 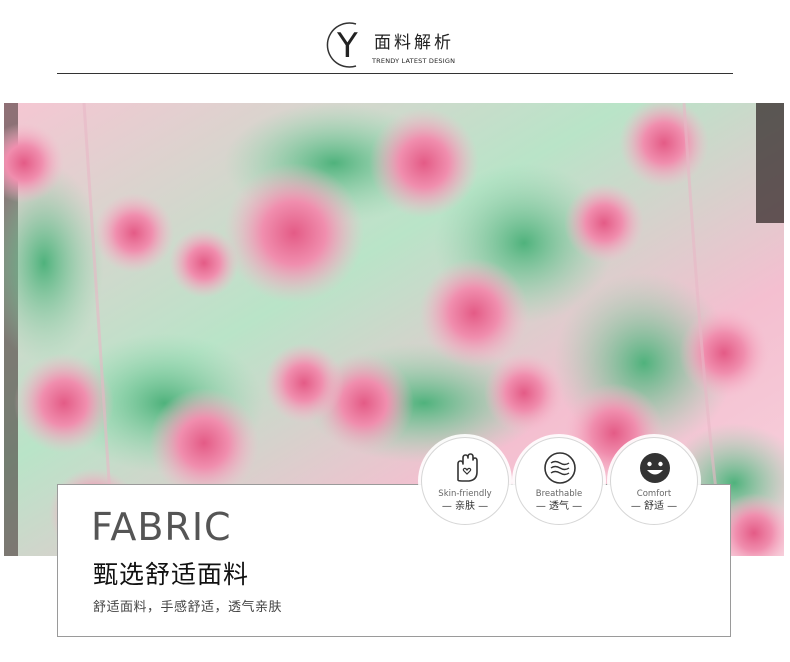 What do you see at coordinates (465, 494) in the screenshot?
I see `badge-label-en: Skin-friendly` at bounding box center [465, 494].